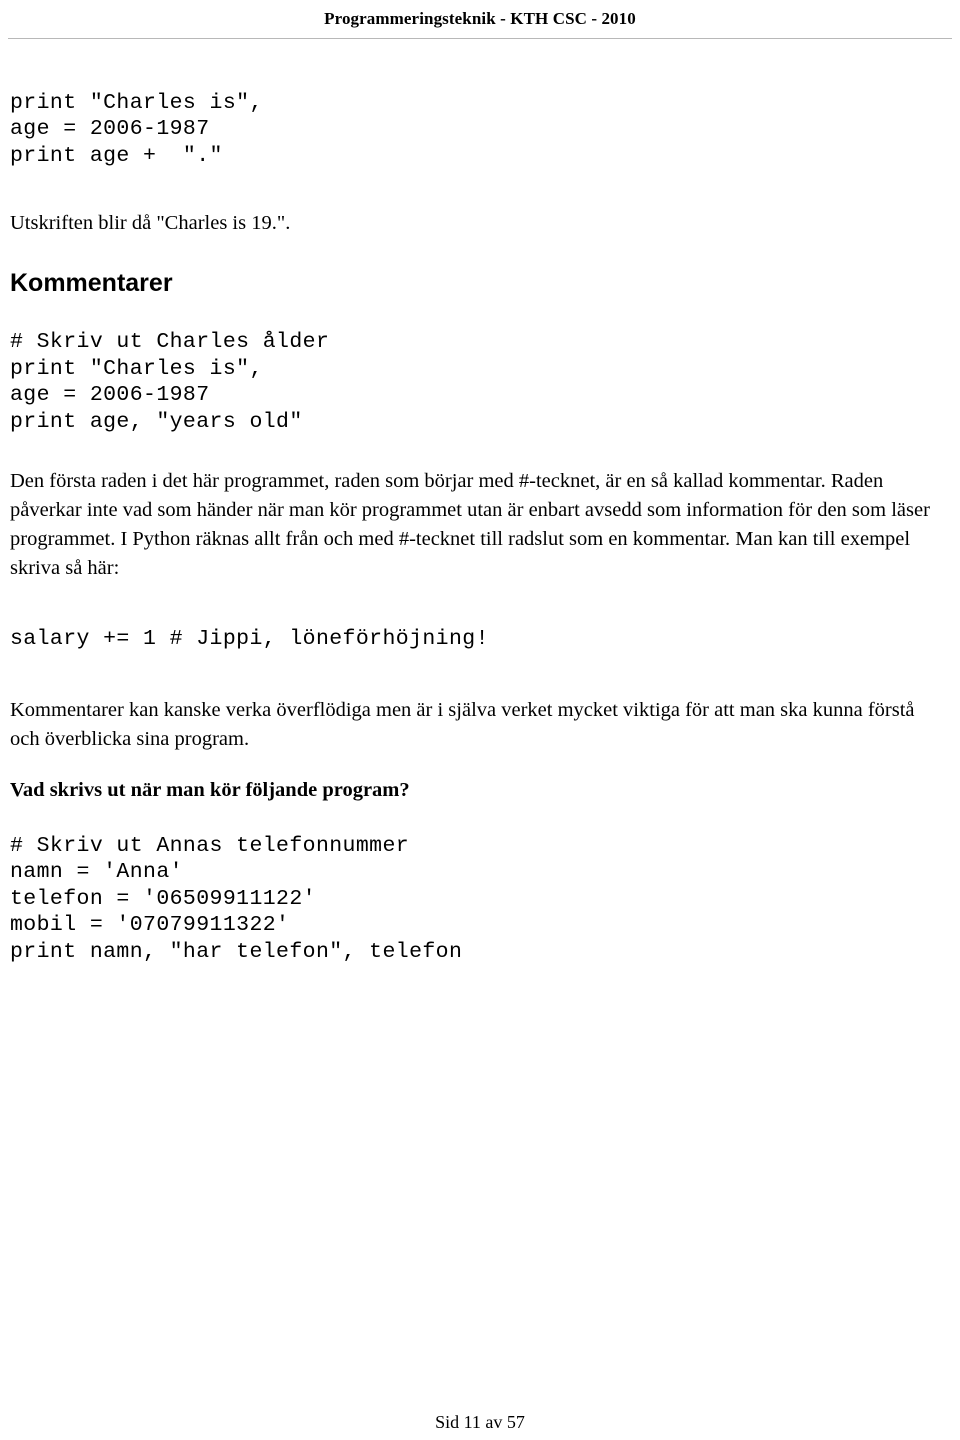  Describe the element at coordinates (480, 18) in the screenshot. I see `running-header: Programmeringsteknik - KTH CSC - 2010` at that location.